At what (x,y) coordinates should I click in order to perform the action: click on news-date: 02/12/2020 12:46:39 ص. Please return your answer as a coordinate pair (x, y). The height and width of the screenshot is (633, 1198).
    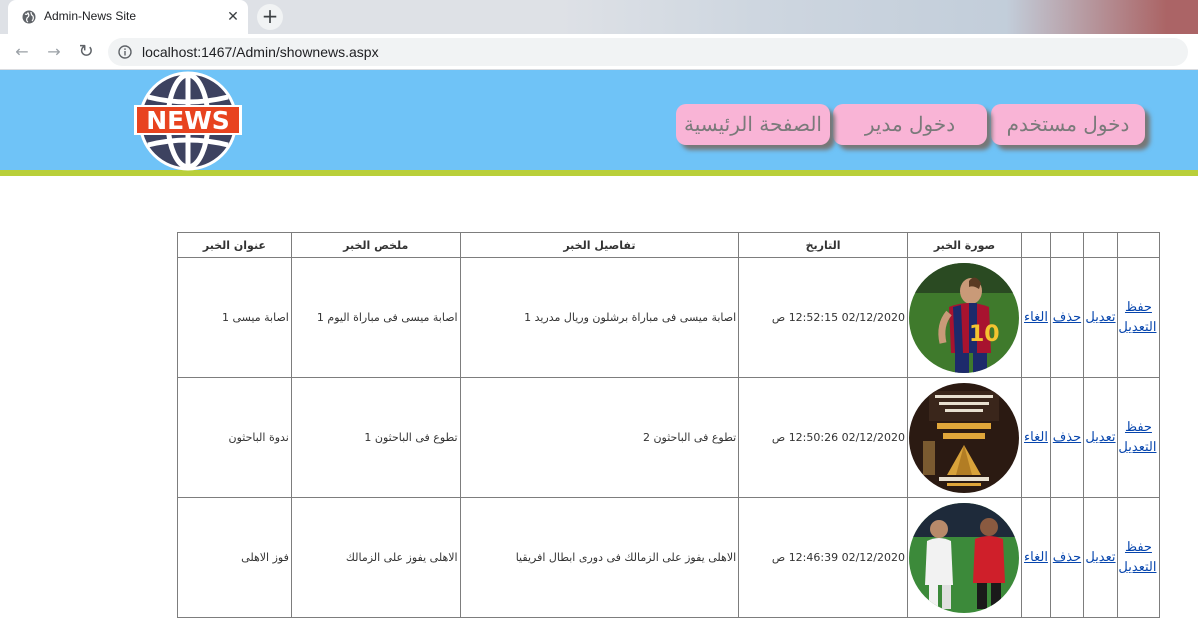
    Looking at the image, I should click on (823, 557).